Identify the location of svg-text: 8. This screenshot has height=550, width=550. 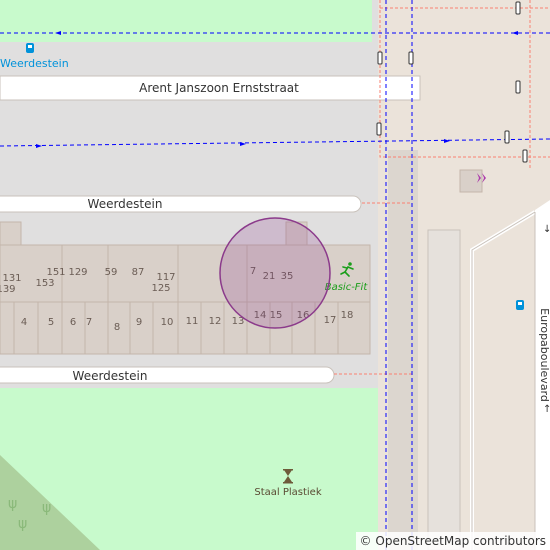
(117, 327).